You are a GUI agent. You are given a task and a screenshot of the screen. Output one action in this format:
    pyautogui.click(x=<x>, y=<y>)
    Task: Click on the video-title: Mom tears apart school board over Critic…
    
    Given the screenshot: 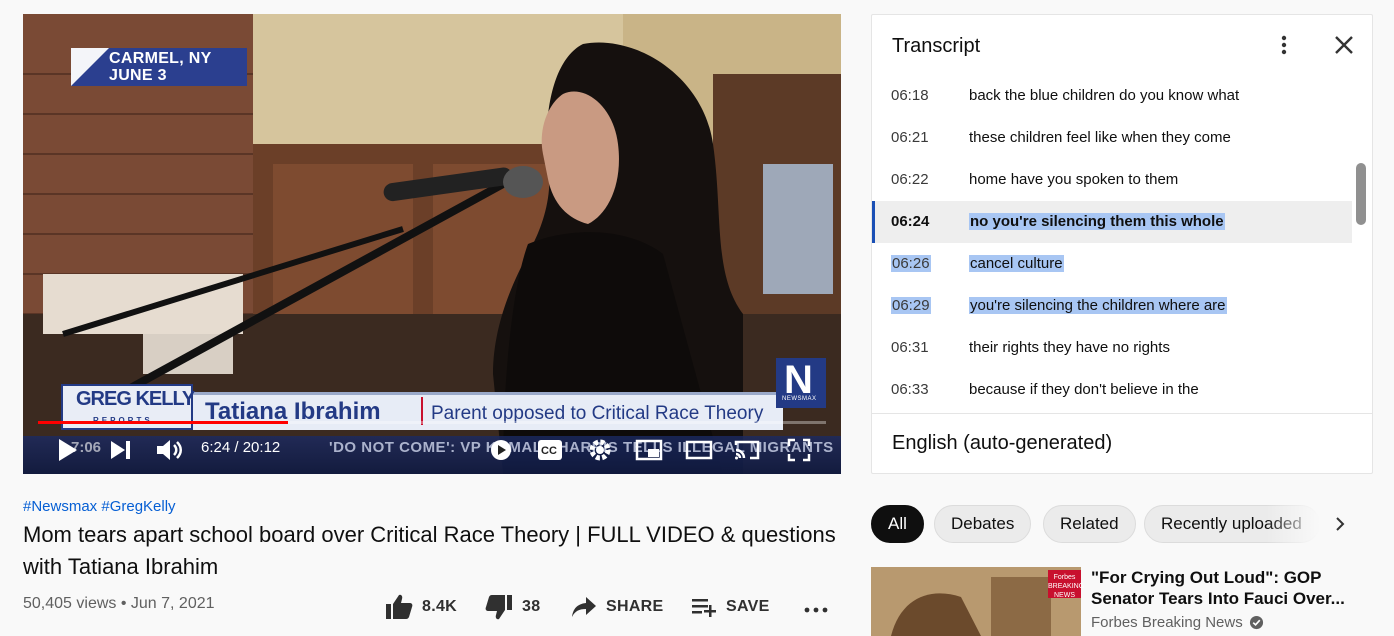 What is the action you would take?
    pyautogui.click(x=429, y=550)
    